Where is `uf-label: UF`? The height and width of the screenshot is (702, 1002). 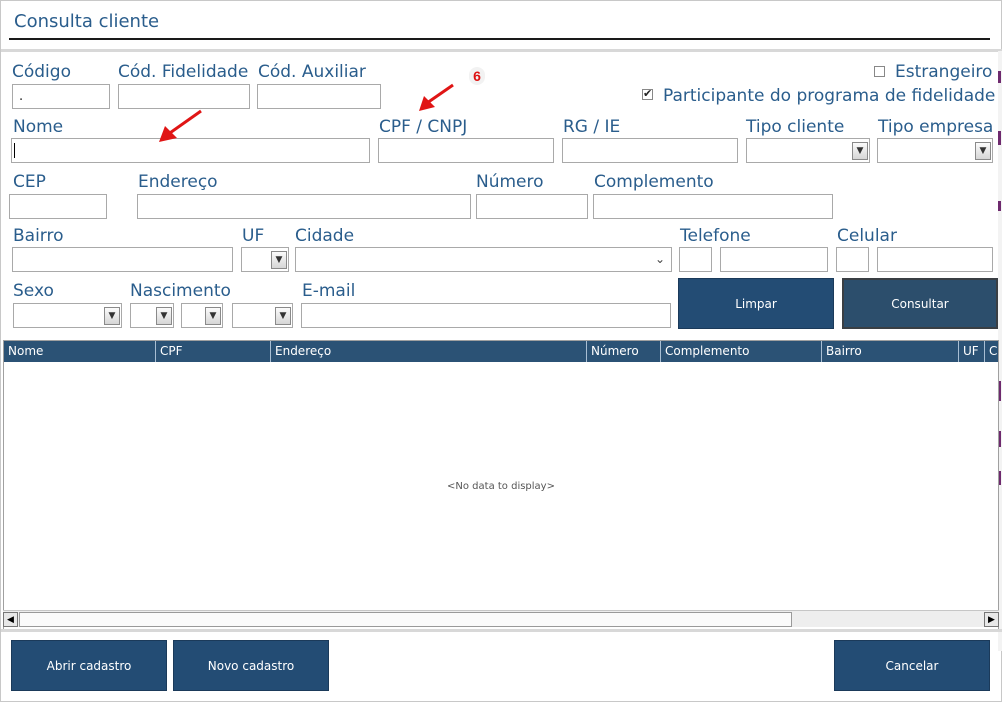
uf-label: UF is located at coordinates (253, 236).